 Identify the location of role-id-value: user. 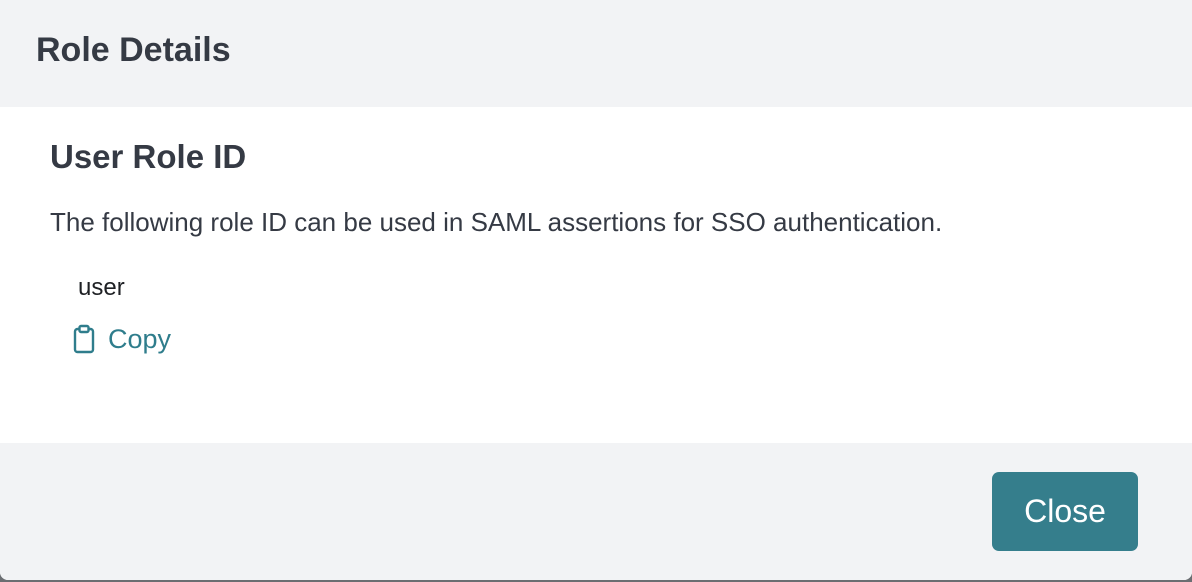
(101, 287).